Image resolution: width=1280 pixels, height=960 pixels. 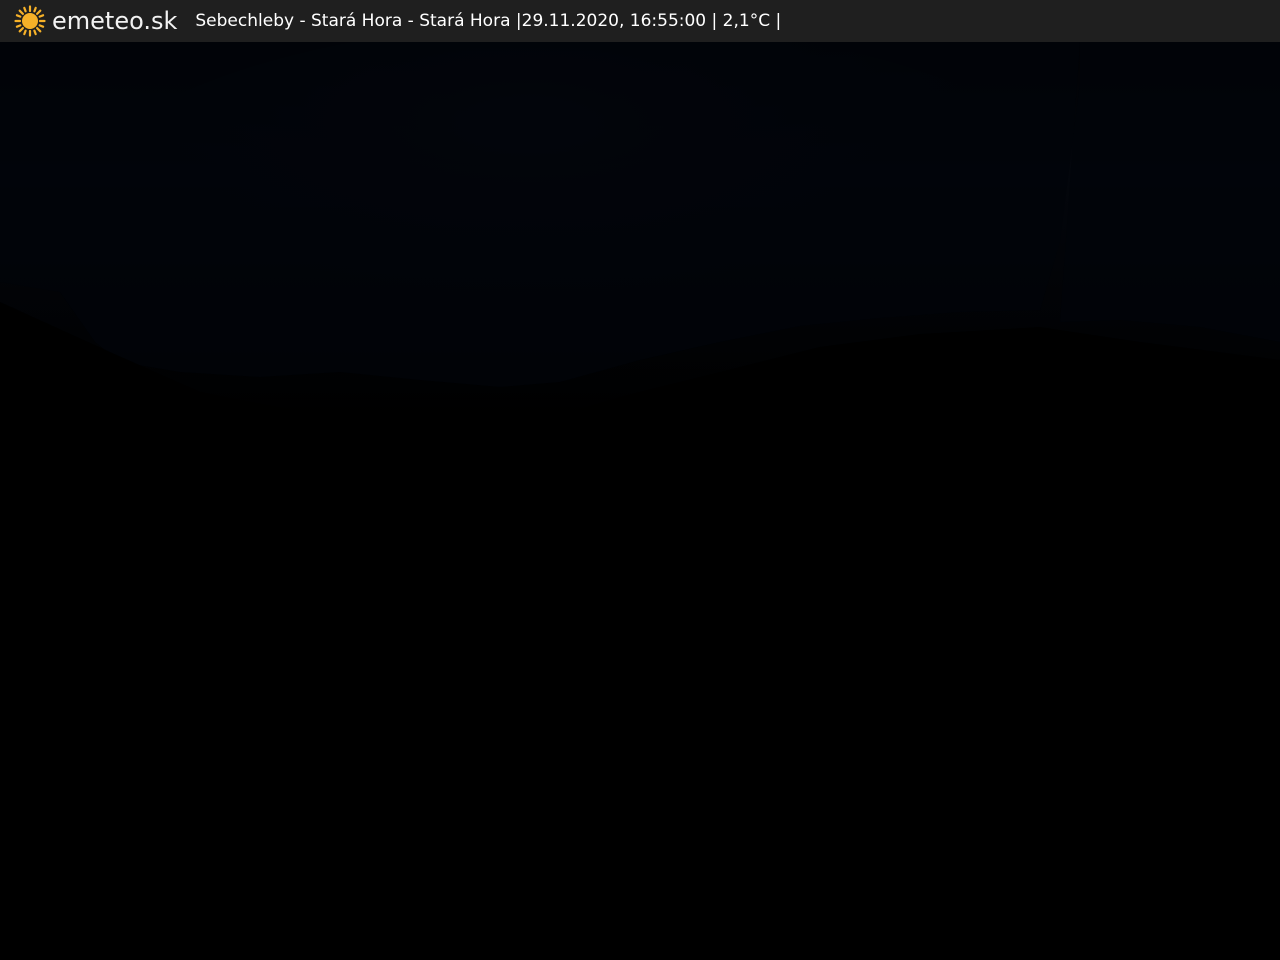 What do you see at coordinates (614, 21) in the screenshot?
I see `caption-datetime: 29.11.2020, 16:55:00` at bounding box center [614, 21].